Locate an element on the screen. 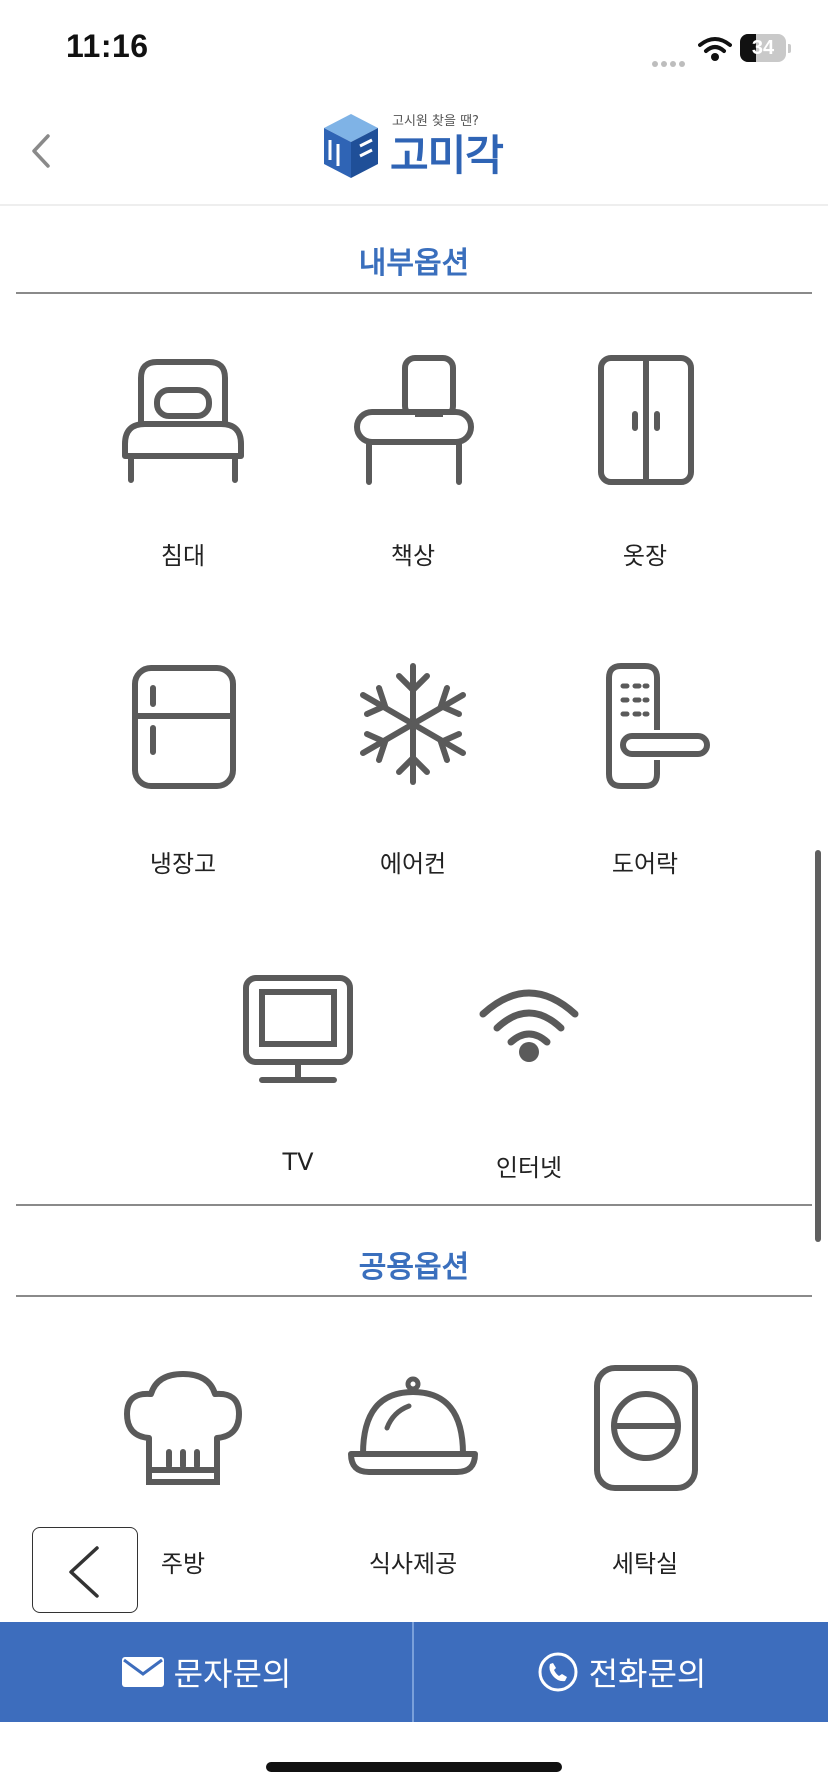 This screenshot has width=828, height=1792. option-label: 세탁실 is located at coordinates (645, 1564).